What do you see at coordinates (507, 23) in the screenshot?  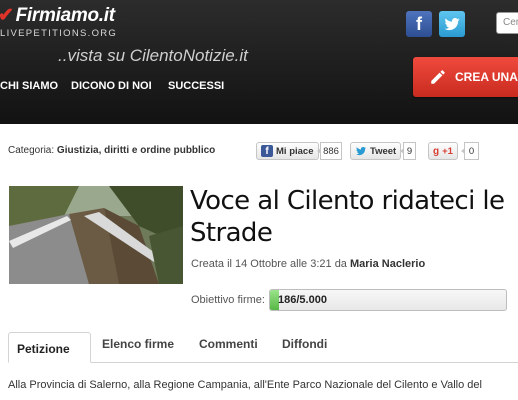 I see `search-input: Cer` at bounding box center [507, 23].